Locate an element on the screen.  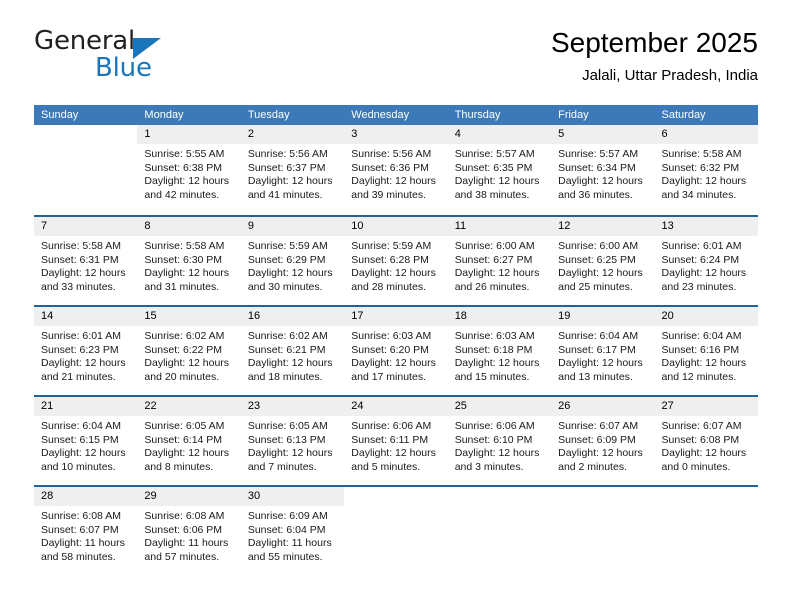
sunrise-text: Sunrise: 6:03 AM is located at coordinates (391, 336).